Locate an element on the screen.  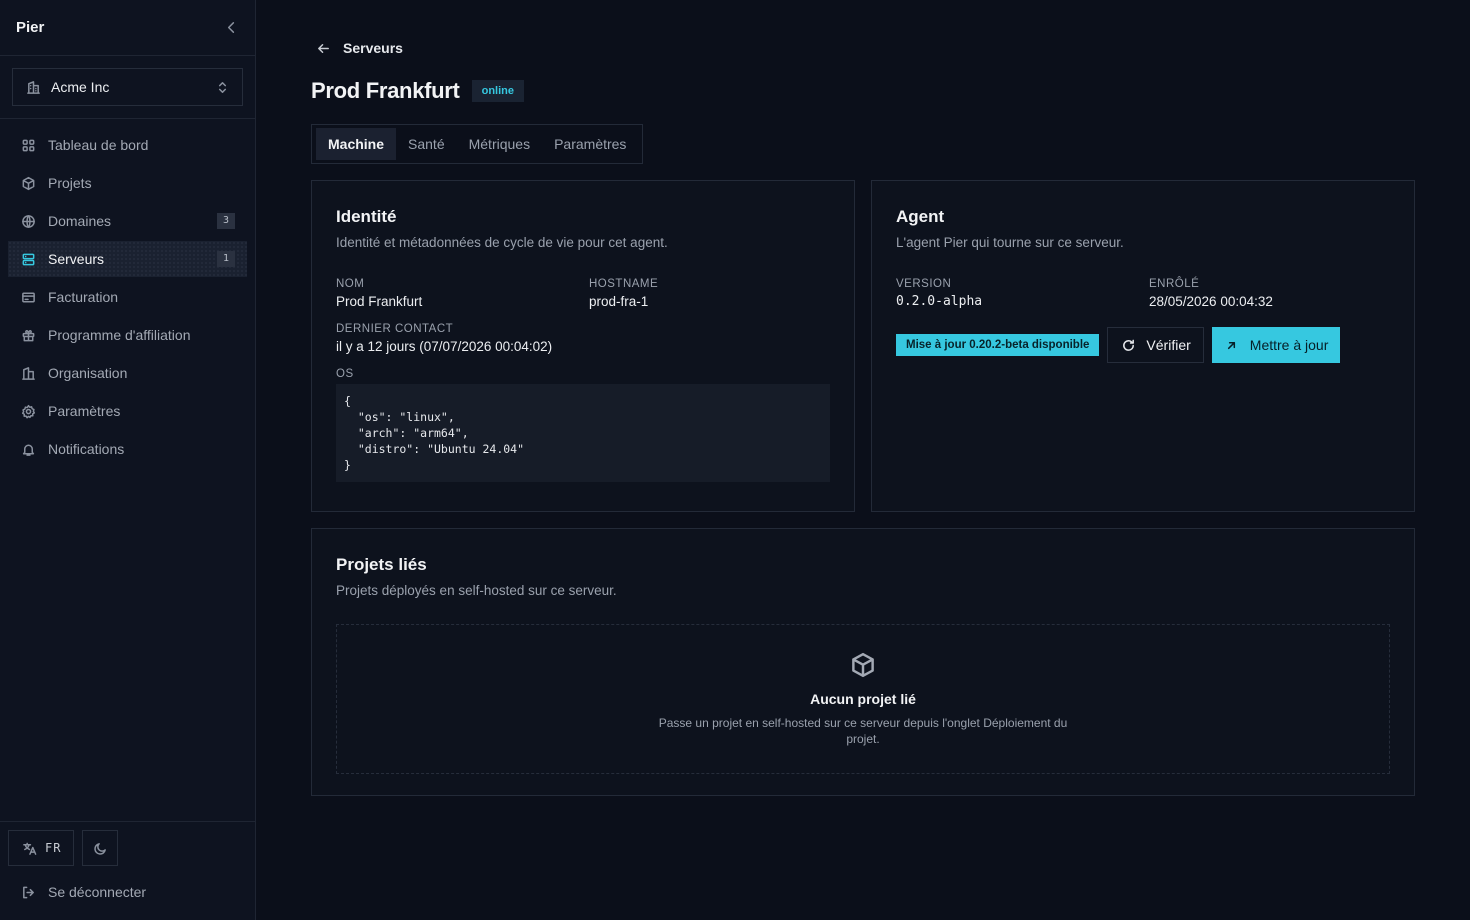
language-button: FR is located at coordinates (41, 848).